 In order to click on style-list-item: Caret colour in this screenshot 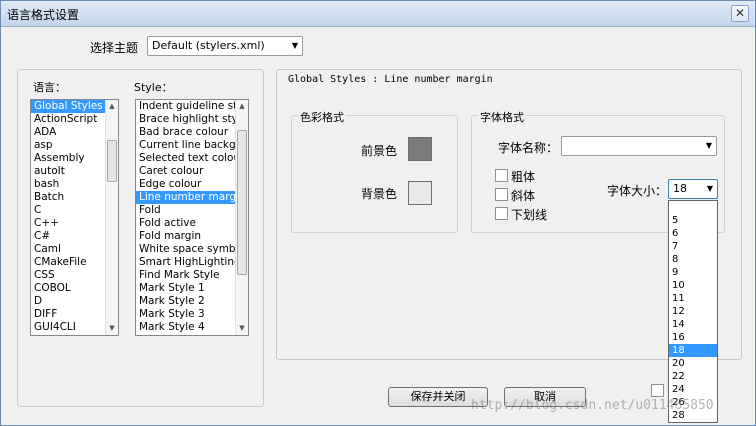, I will do `click(192, 171)`.